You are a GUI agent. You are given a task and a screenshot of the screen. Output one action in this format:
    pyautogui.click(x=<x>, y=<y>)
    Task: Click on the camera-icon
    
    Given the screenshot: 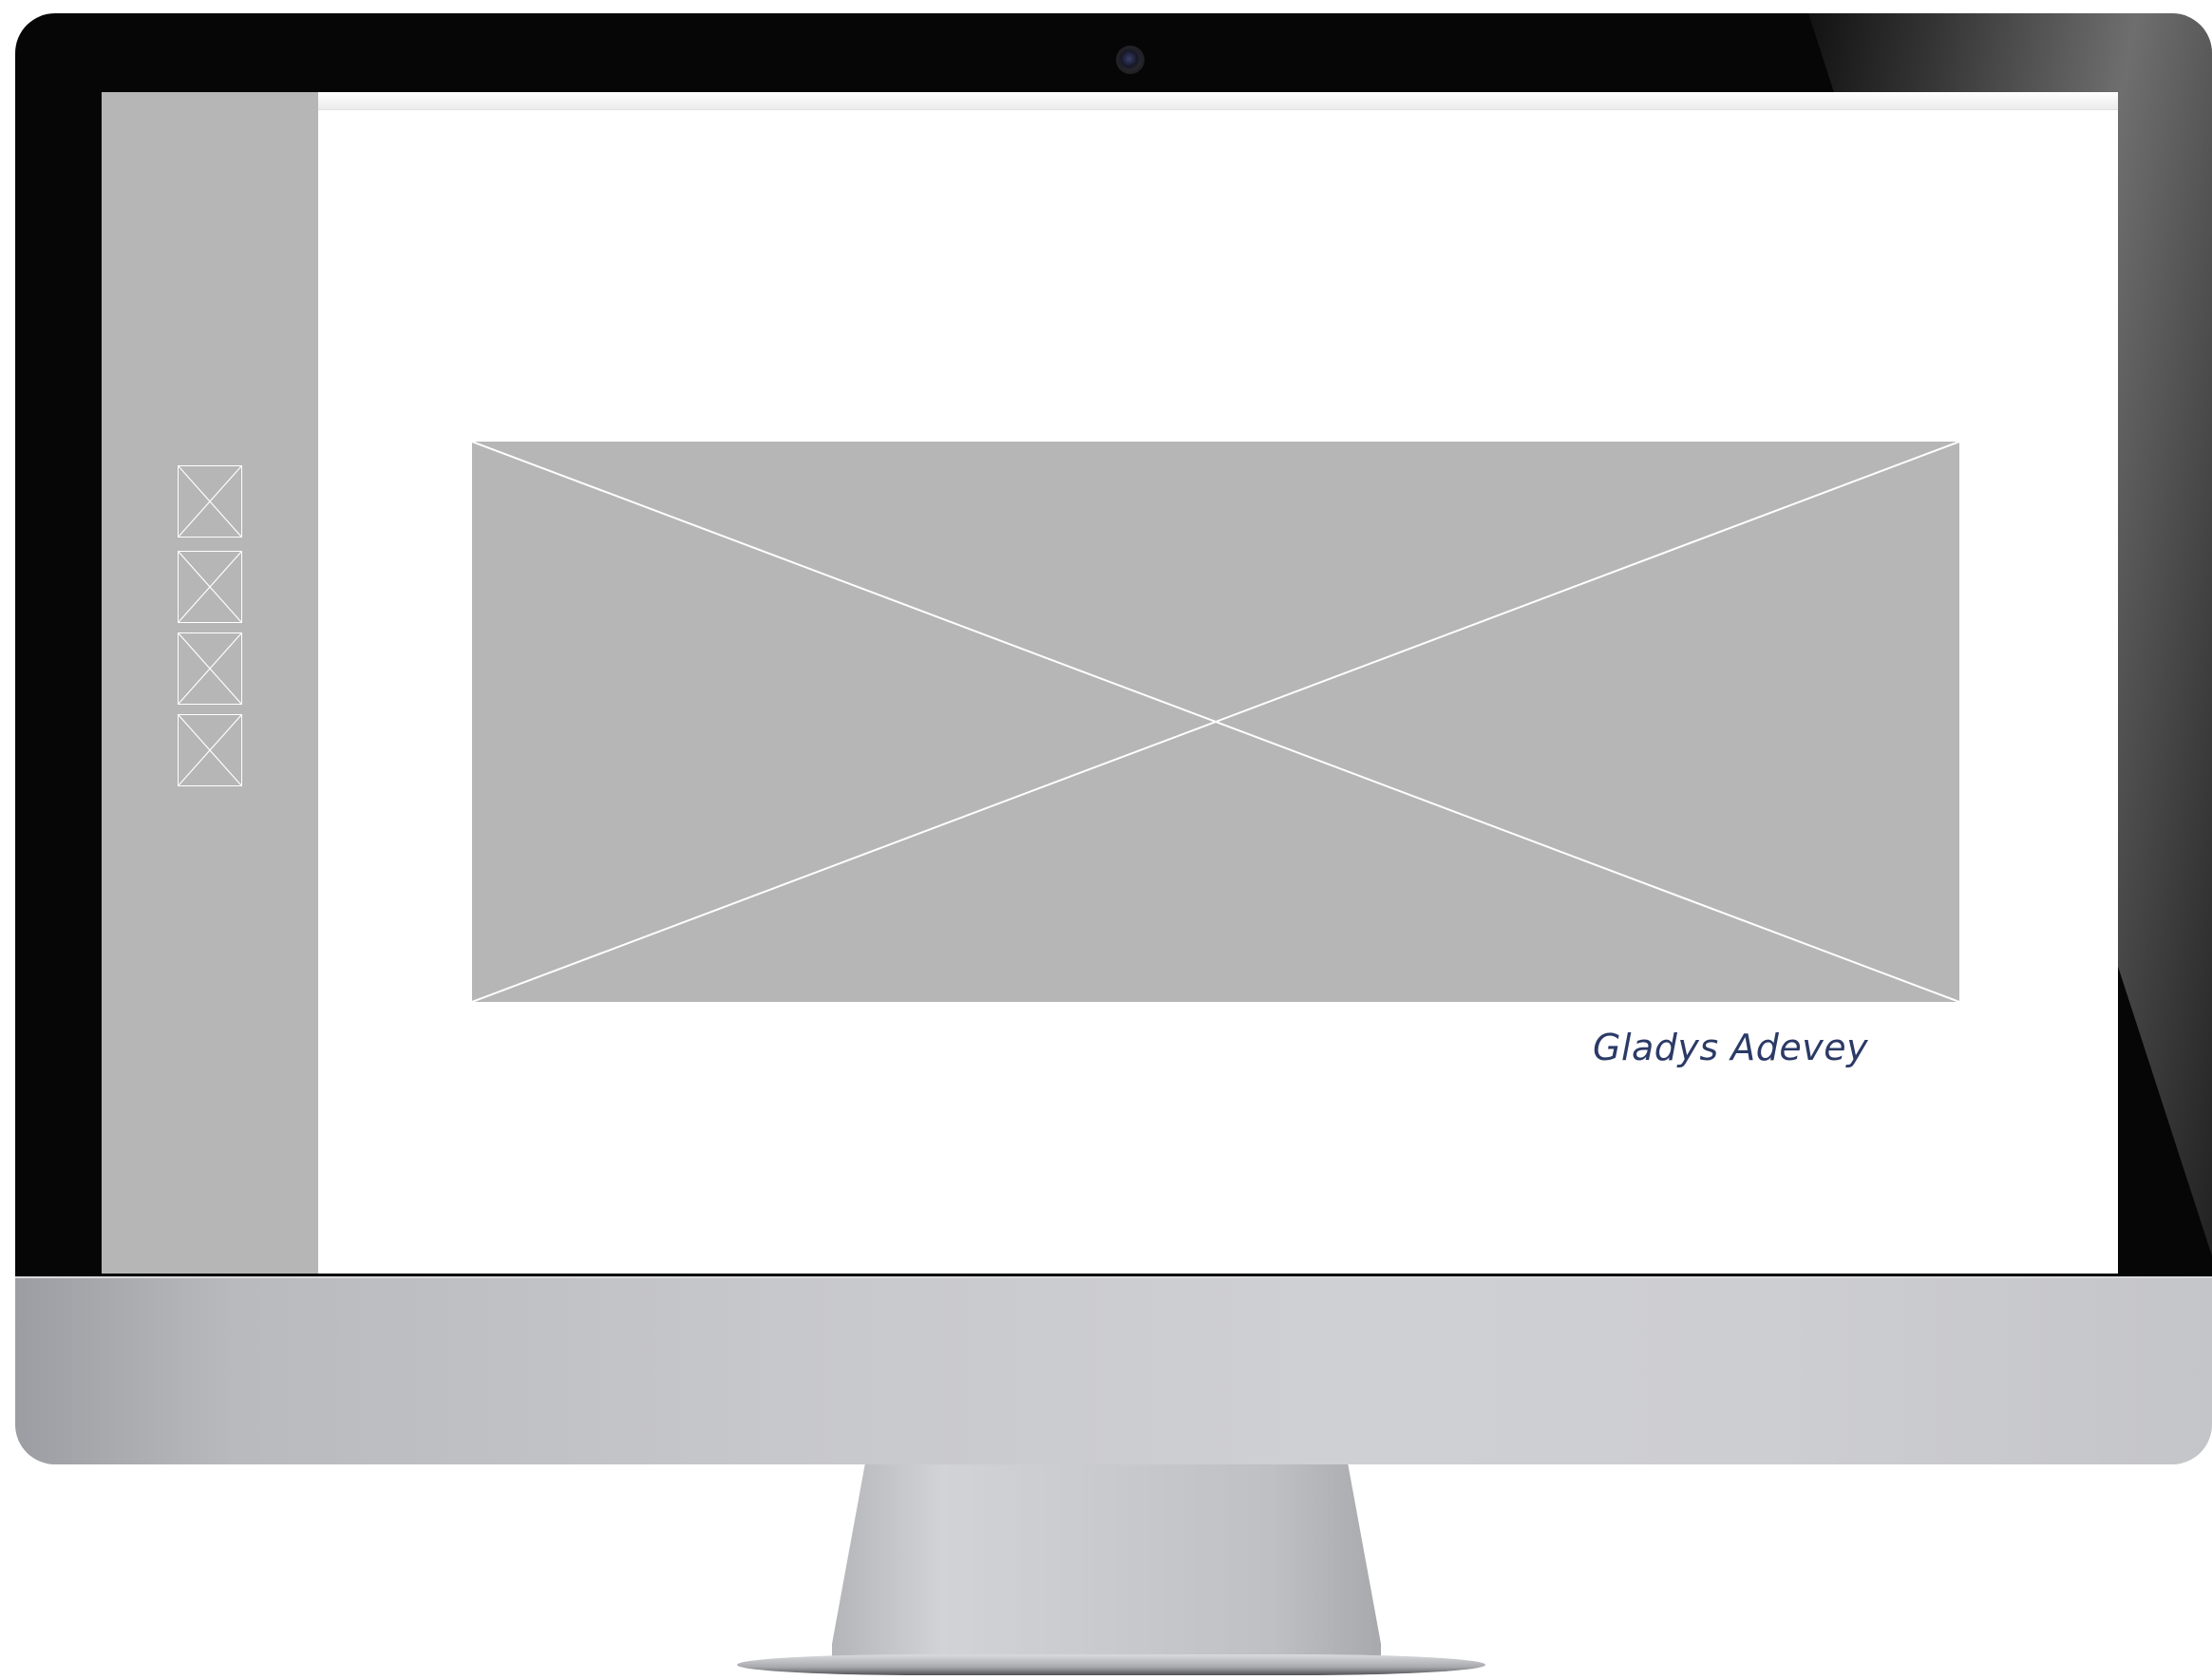 What is the action you would take?
    pyautogui.click(x=1130, y=59)
    